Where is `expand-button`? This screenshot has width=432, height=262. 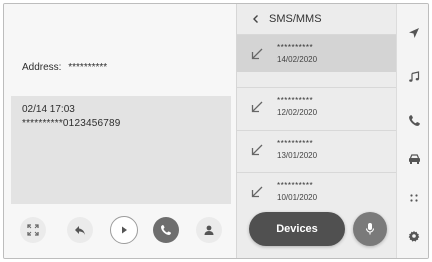
expand-button is located at coordinates (33, 230).